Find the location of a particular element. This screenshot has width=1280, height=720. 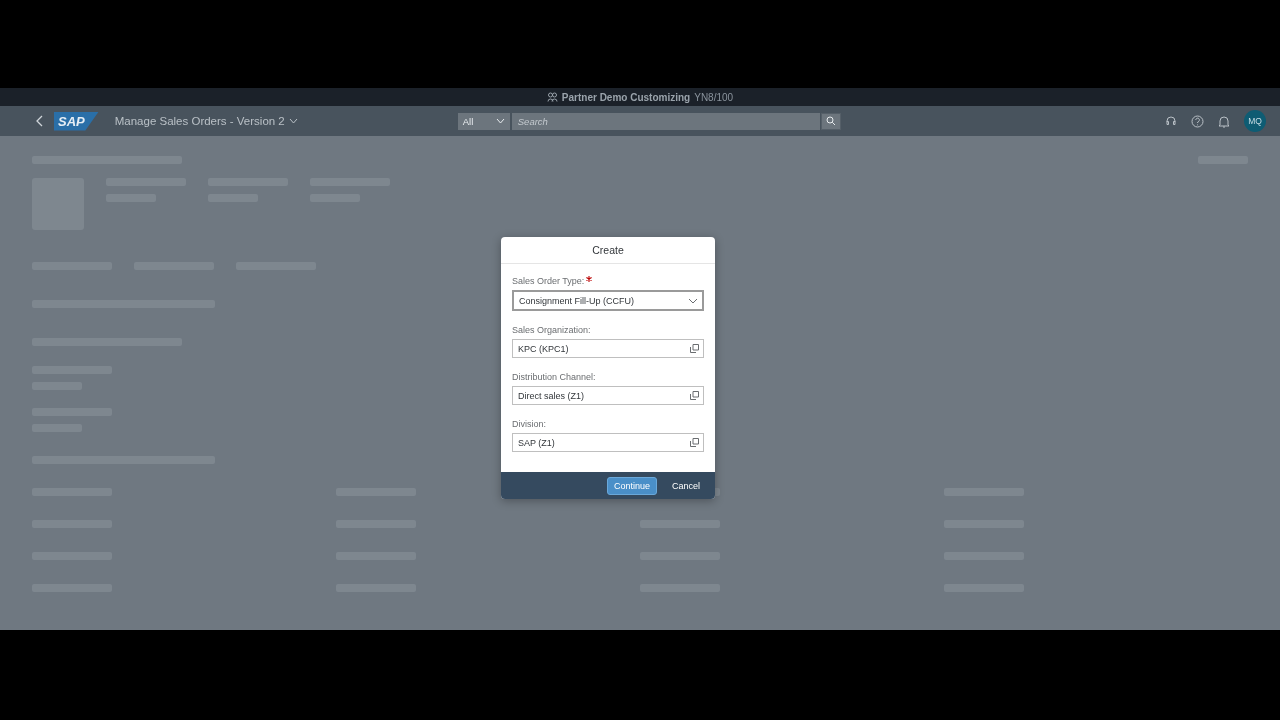

user-avatar: MQ is located at coordinates (1255, 121).